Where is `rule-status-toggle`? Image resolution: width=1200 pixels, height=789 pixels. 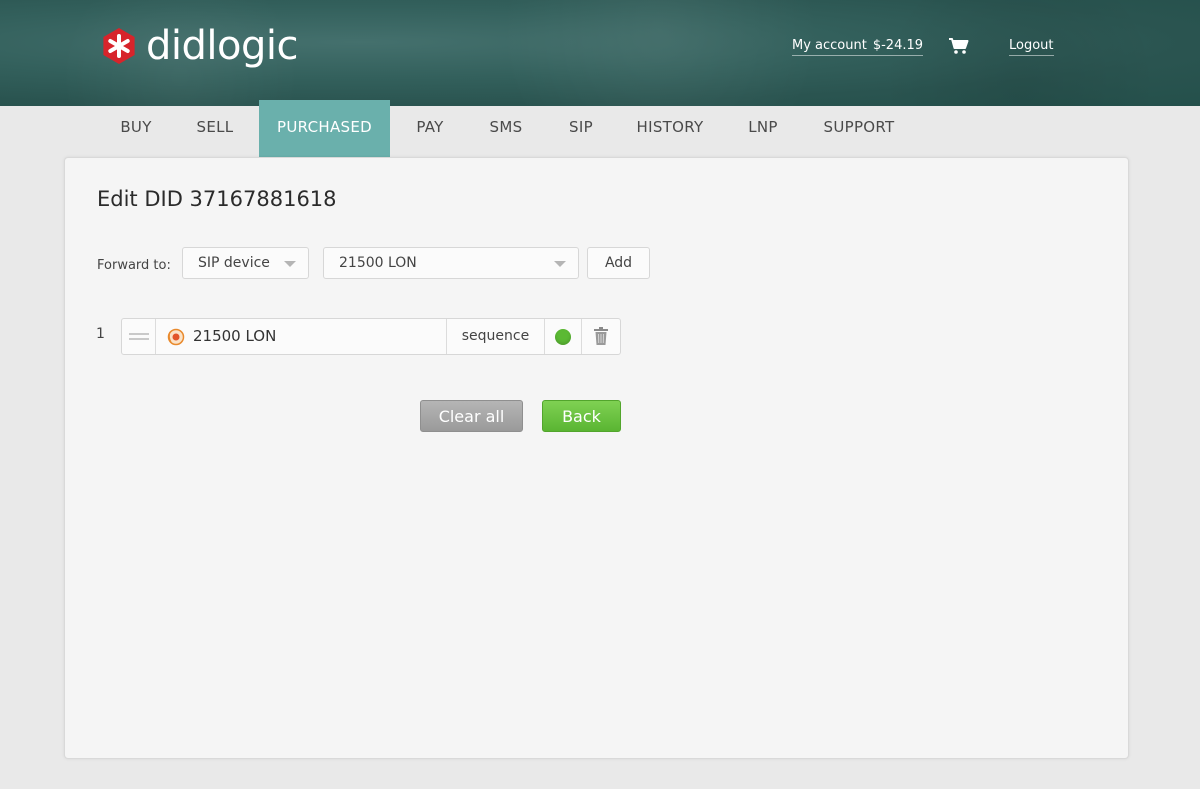 rule-status-toggle is located at coordinates (563, 336).